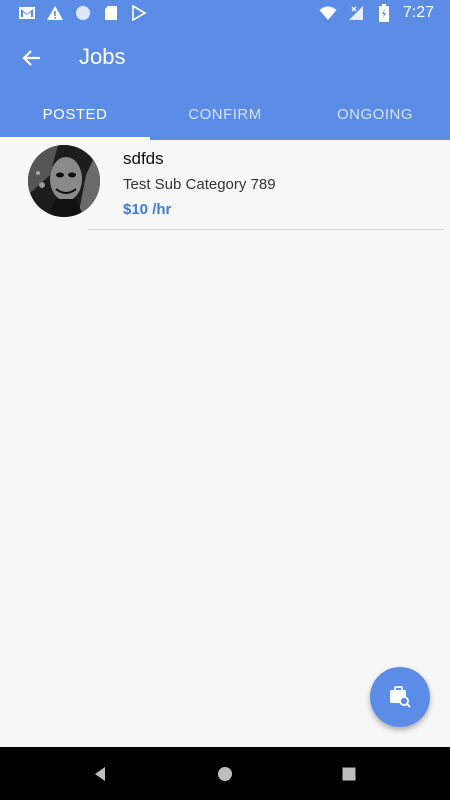  Describe the element at coordinates (27, 13) in the screenshot. I see `gmail-icon` at that location.